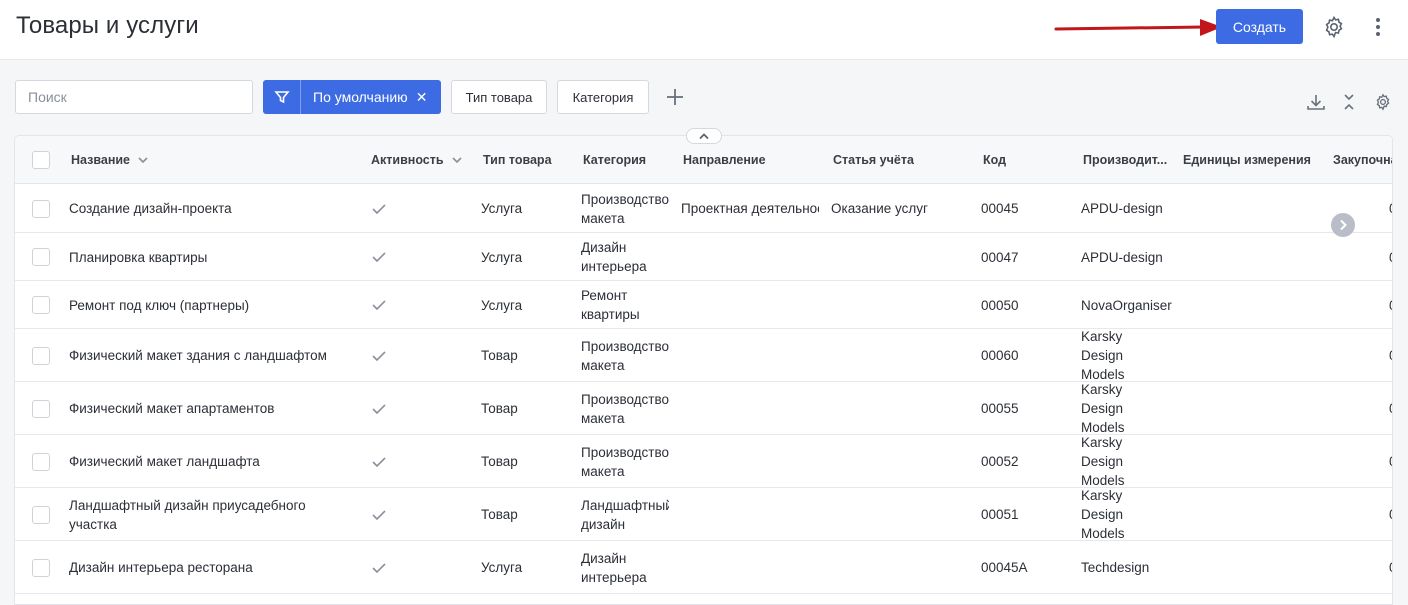 This screenshot has width=1408, height=605. Describe the element at coordinates (161, 567) in the screenshot. I see `cell-name: Дизайн интерьера ресторана` at that location.